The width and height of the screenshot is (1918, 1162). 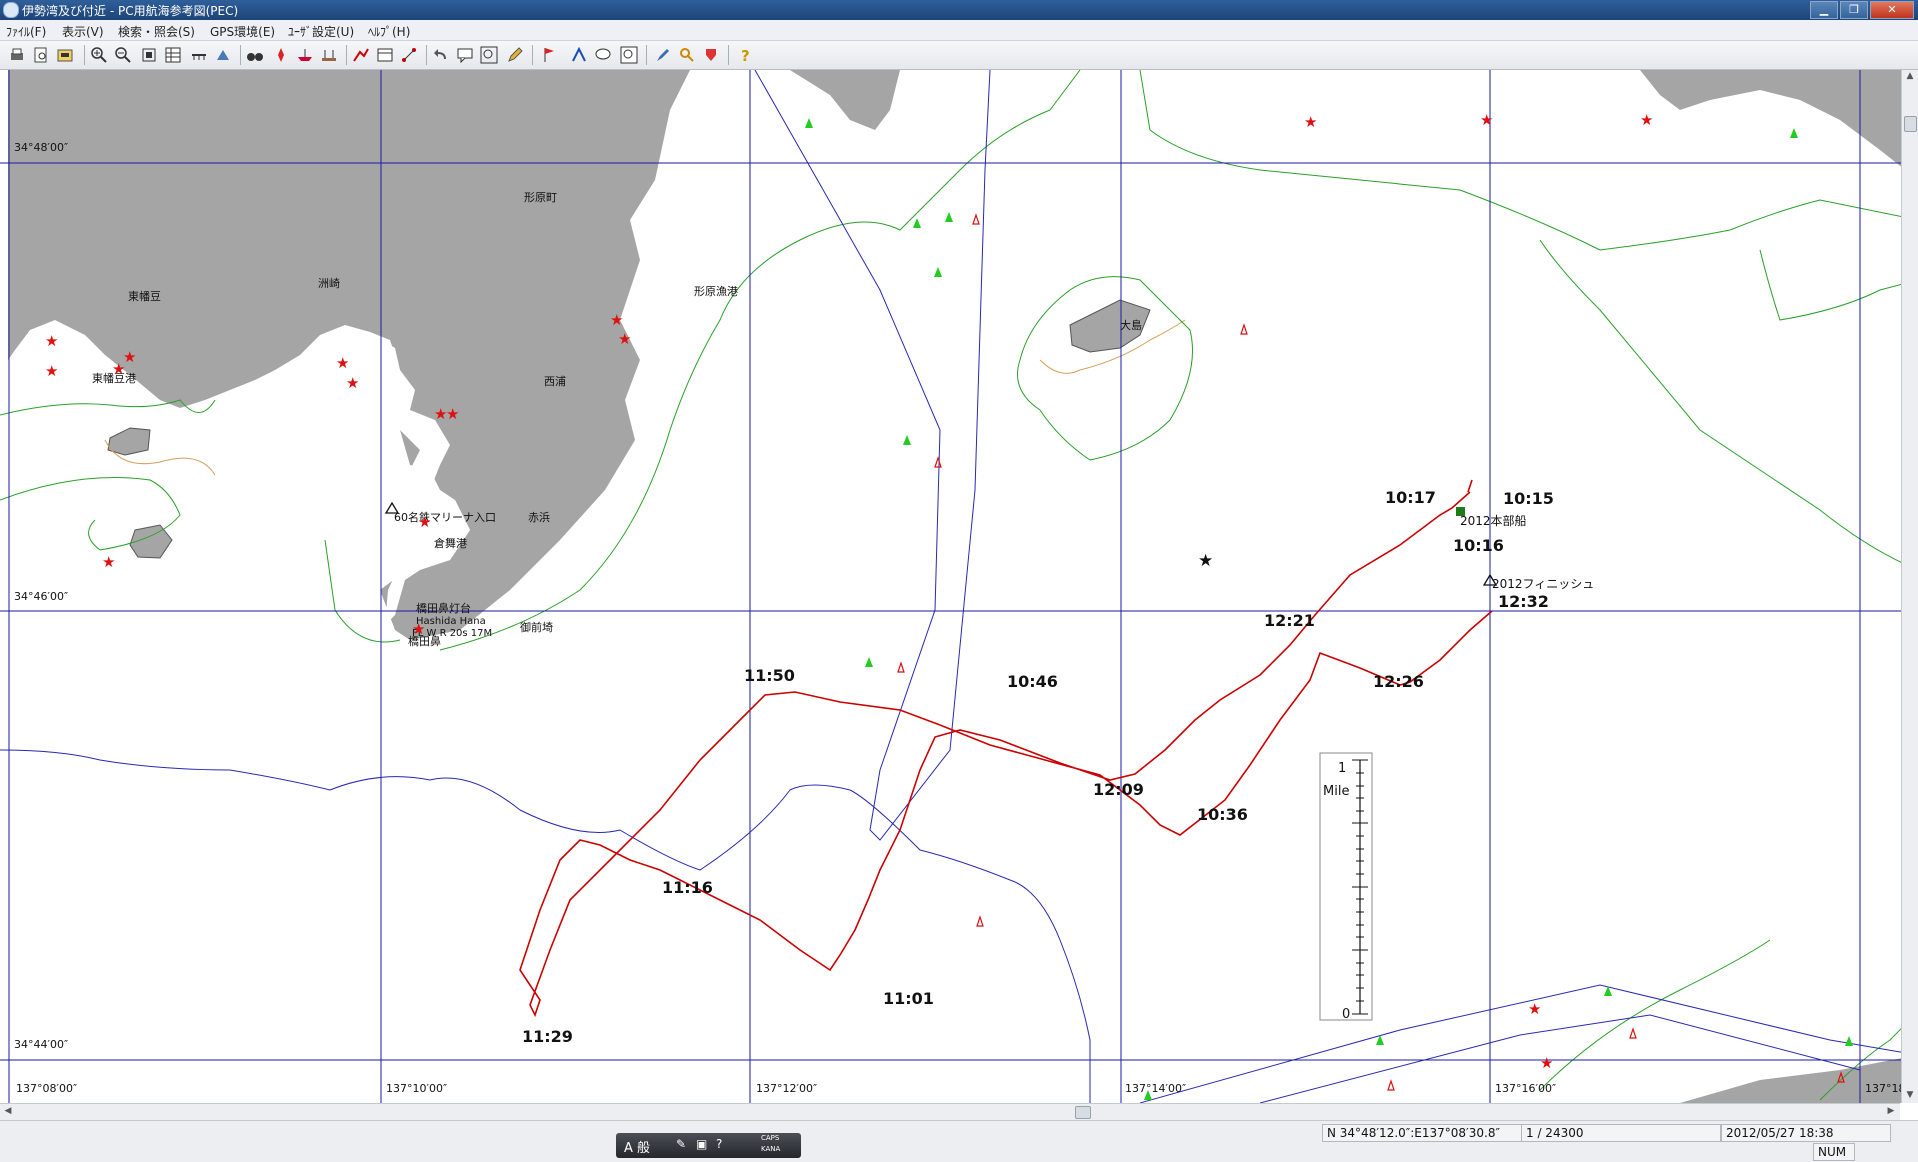 I want to click on route-icon, so click(x=409, y=55).